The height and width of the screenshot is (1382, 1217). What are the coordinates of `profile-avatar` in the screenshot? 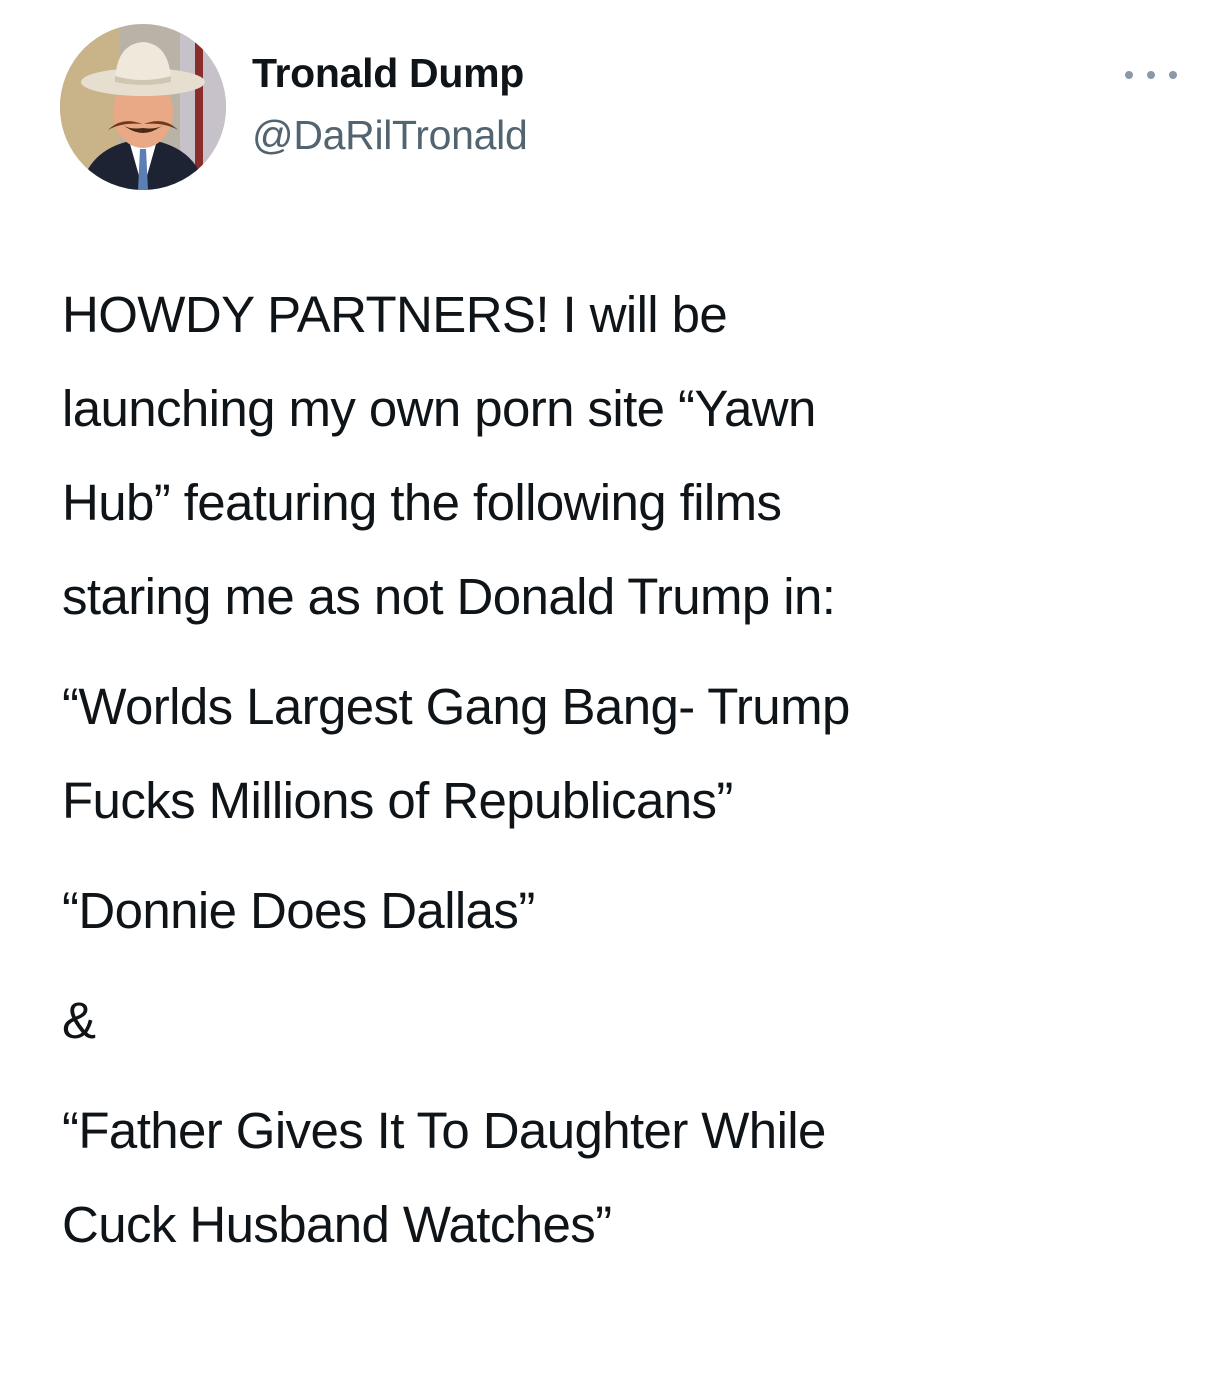 It's located at (143, 107).